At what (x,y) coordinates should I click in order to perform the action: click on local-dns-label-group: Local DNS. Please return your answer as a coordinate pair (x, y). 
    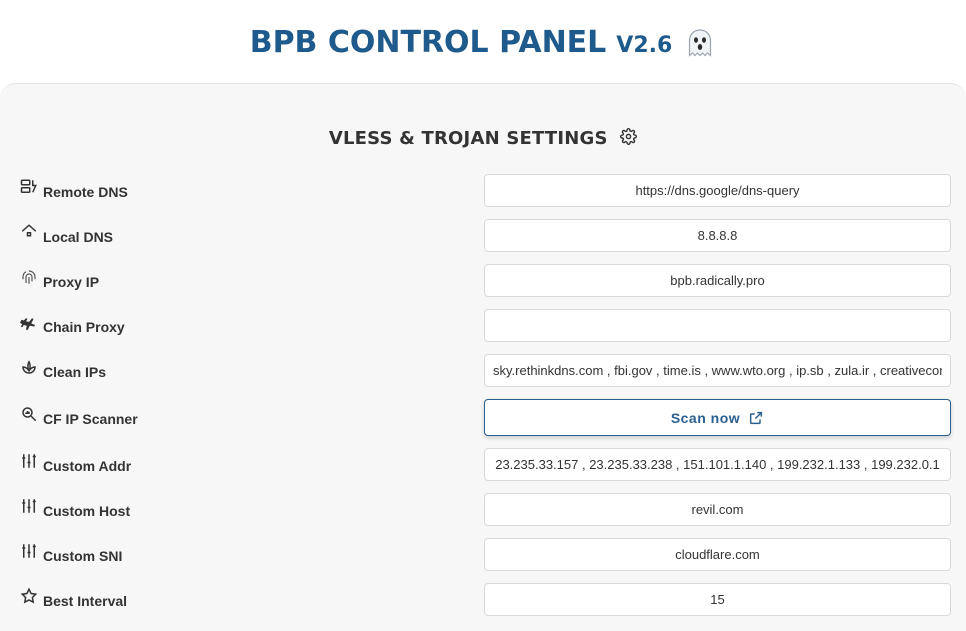
    Looking at the image, I should click on (66, 235).